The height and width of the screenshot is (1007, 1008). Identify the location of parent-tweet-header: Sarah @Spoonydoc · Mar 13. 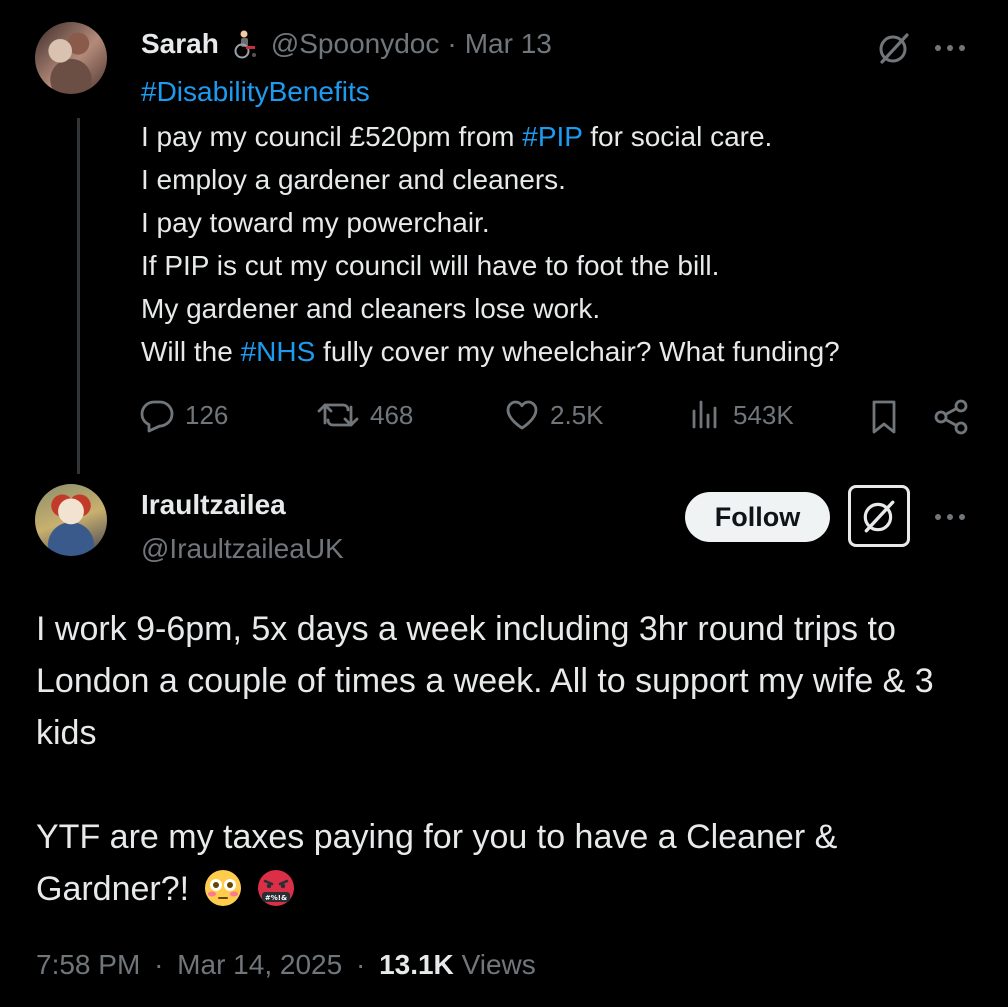
(346, 44).